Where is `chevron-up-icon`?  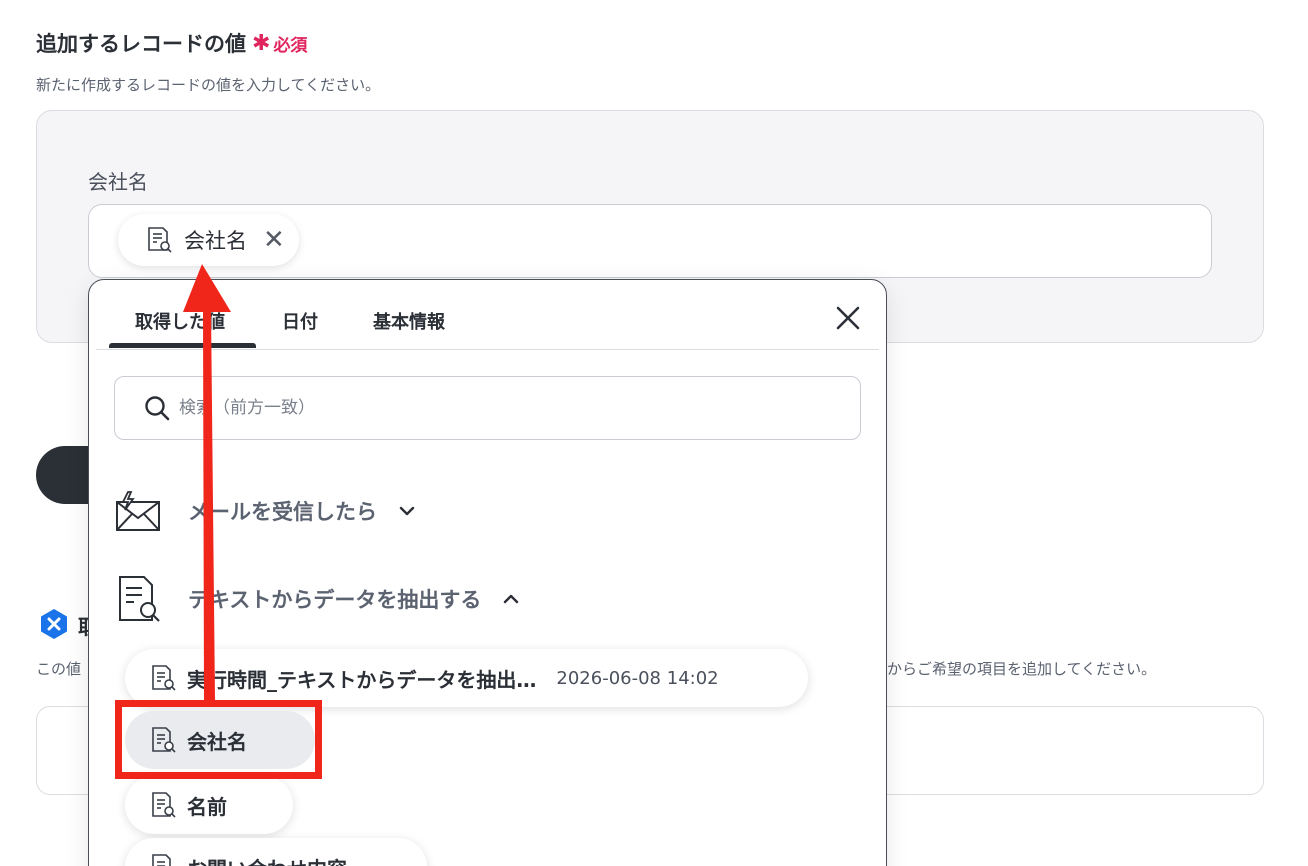 chevron-up-icon is located at coordinates (511, 599).